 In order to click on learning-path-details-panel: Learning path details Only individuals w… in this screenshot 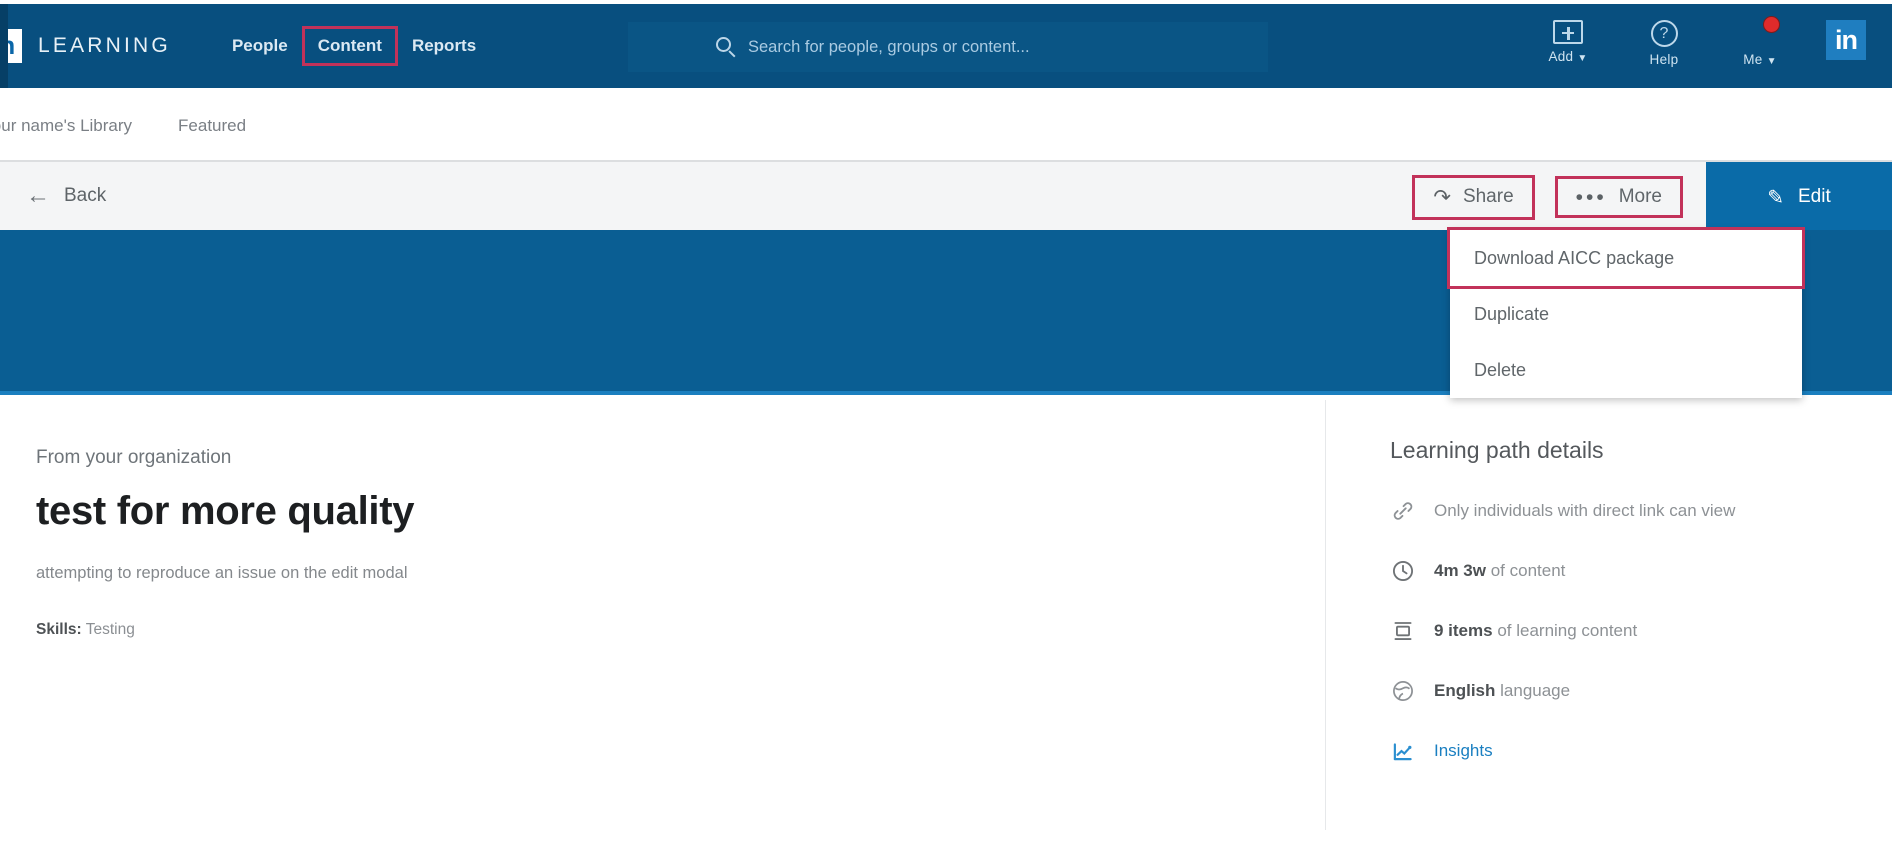, I will do `click(1625, 600)`.